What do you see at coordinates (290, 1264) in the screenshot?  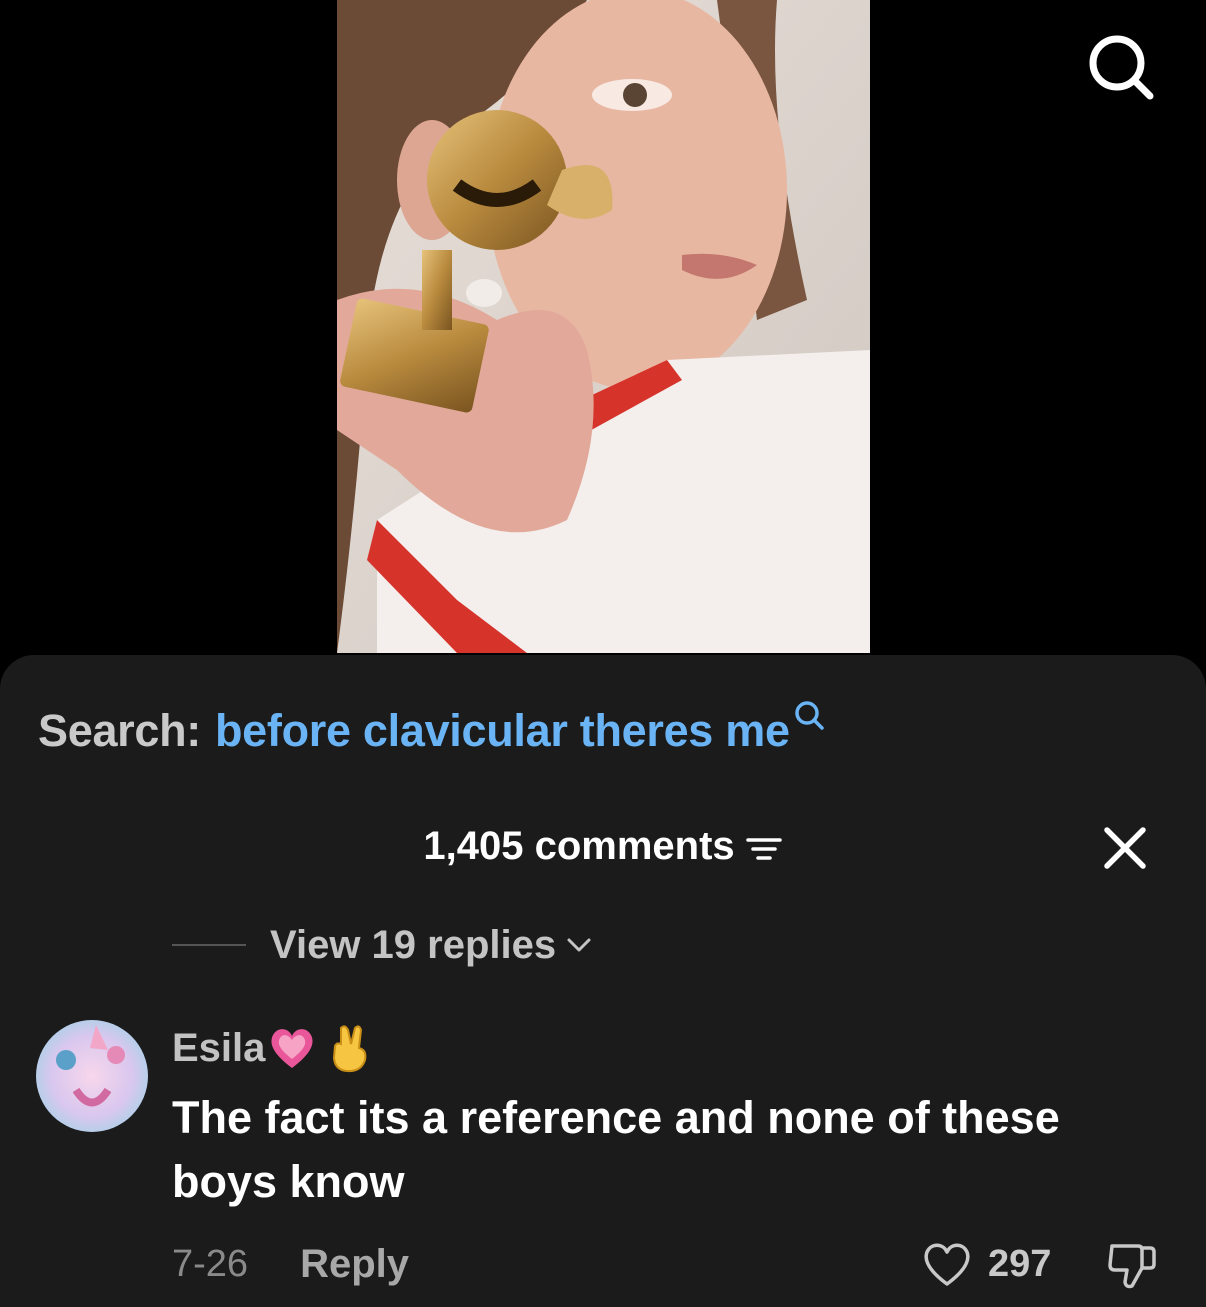 I see `comment-meta: 7-26 Reply` at bounding box center [290, 1264].